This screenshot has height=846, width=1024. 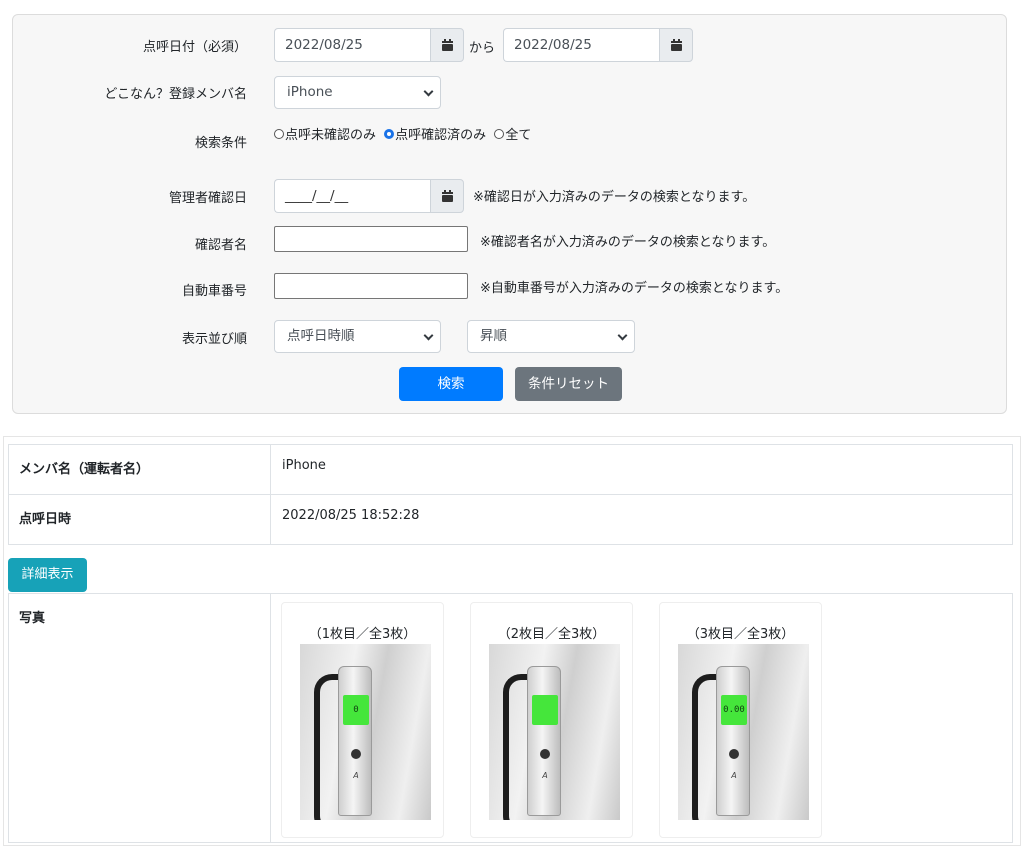 I want to click on condition-radio-group: 点呼未確認のみ 点呼確認済のみ 全て, so click(x=404, y=133).